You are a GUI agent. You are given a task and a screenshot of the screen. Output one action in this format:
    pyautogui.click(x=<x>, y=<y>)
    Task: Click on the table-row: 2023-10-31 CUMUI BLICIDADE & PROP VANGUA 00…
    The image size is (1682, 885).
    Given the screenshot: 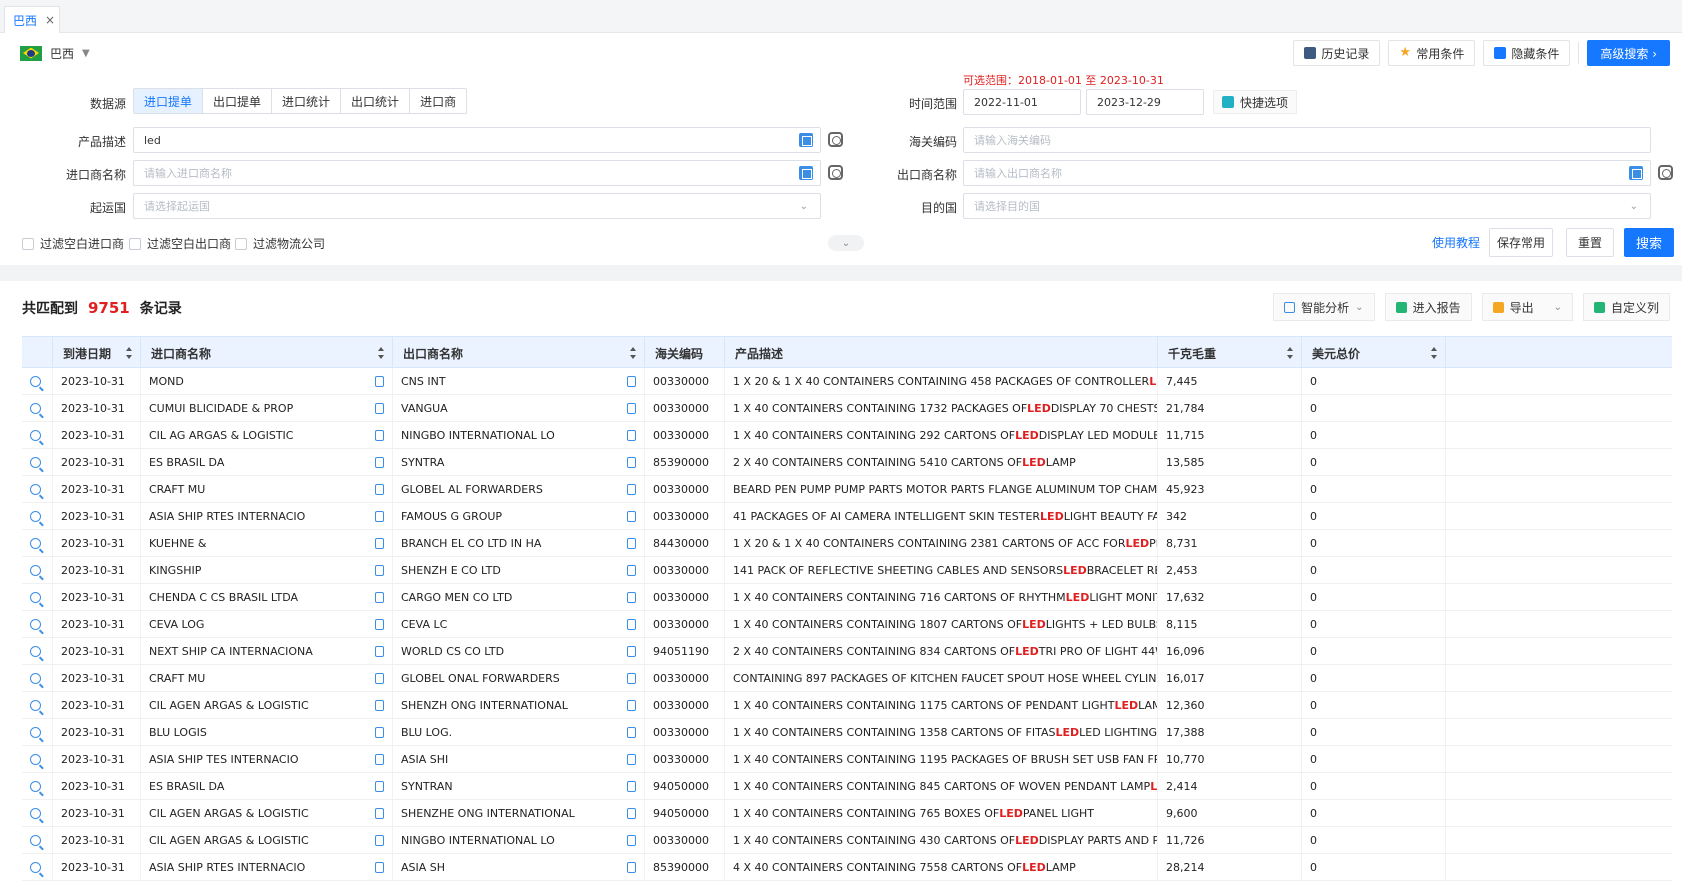 What is the action you would take?
    pyautogui.click(x=847, y=408)
    